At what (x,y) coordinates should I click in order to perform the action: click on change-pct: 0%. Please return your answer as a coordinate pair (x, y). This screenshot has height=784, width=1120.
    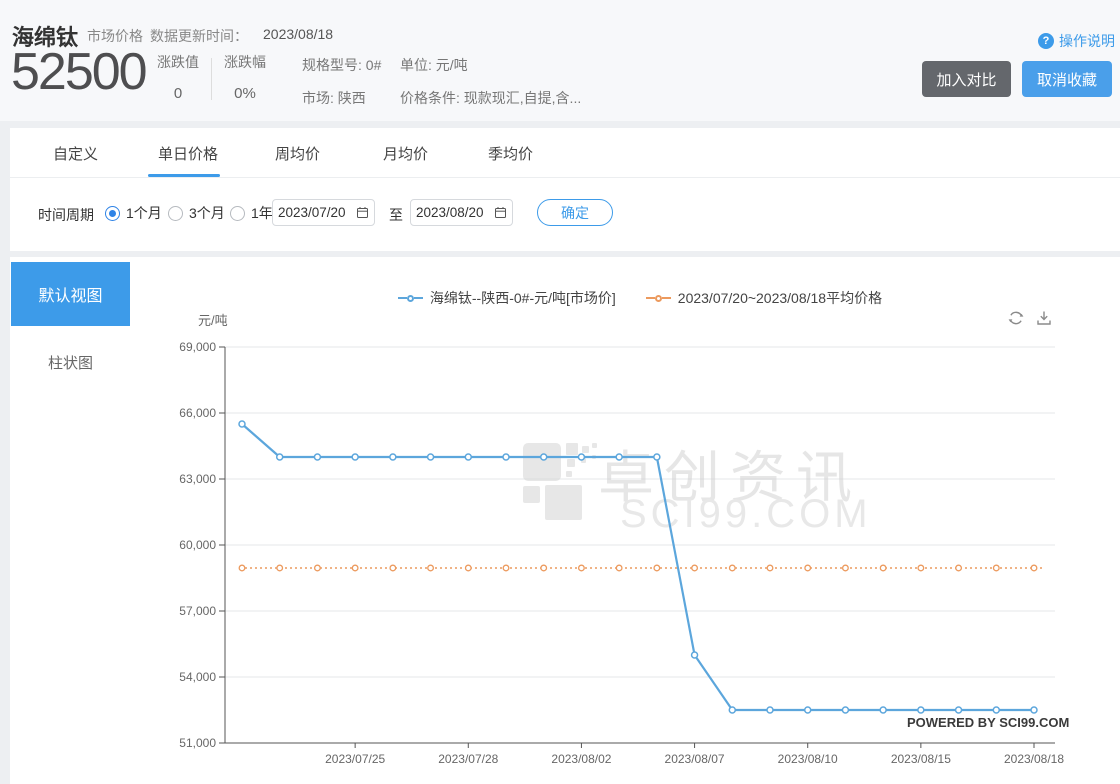
    Looking at the image, I should click on (245, 93).